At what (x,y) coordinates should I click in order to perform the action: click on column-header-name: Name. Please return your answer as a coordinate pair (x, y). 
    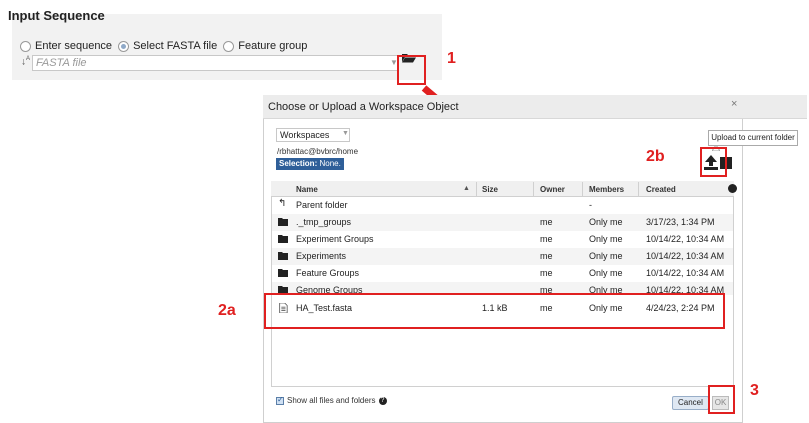
    Looking at the image, I should click on (307, 189).